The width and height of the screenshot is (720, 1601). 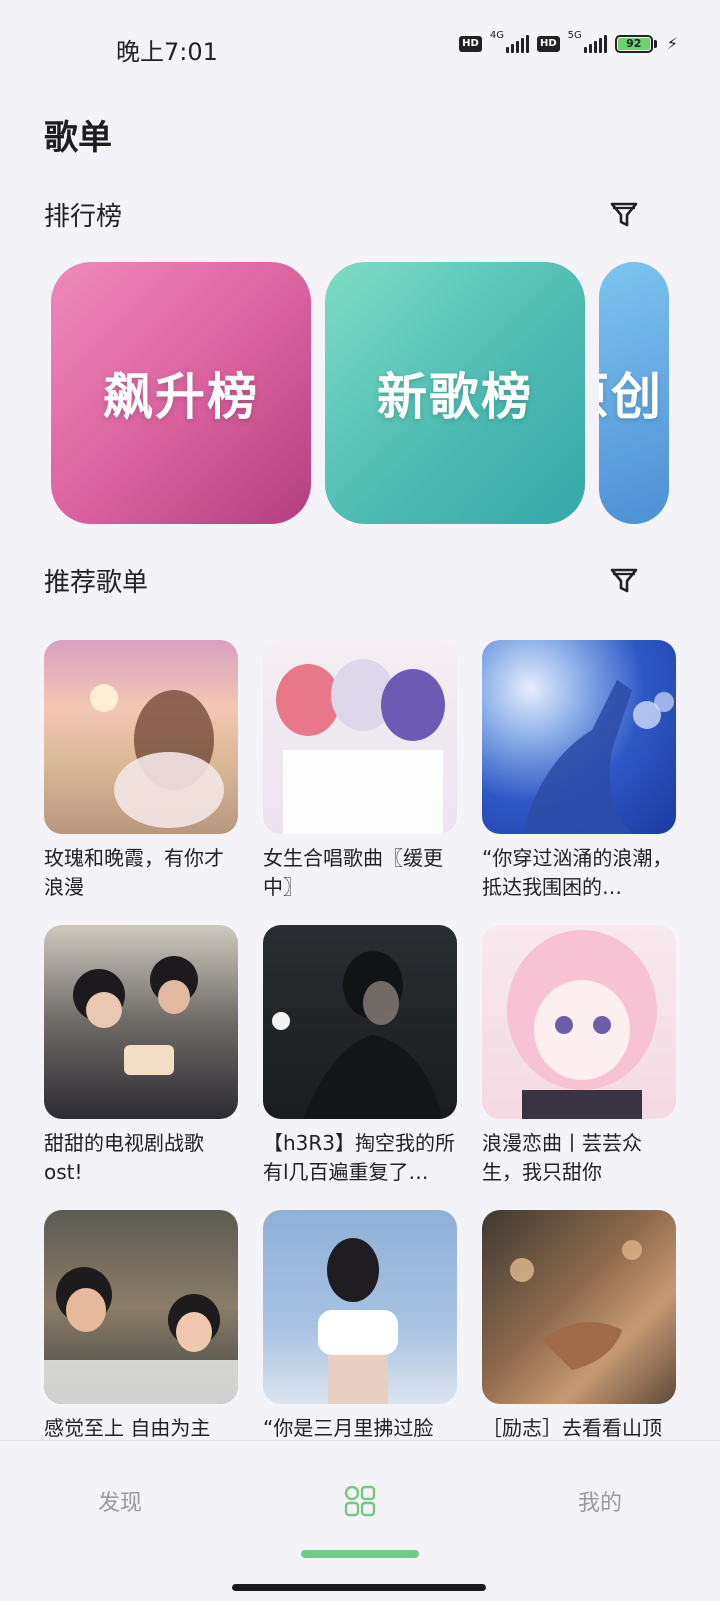 I want to click on home-indicator, so click(x=359, y=1587).